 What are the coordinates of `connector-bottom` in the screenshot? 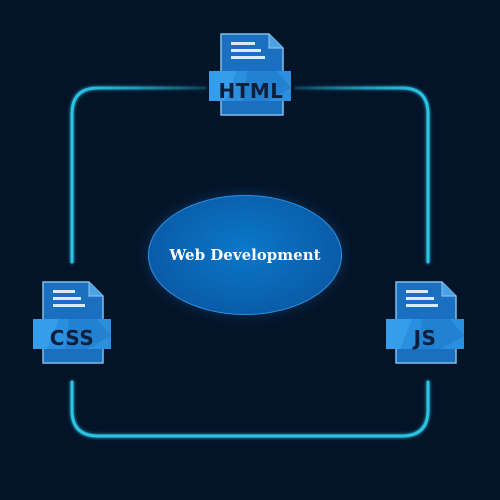 It's located at (250, 409).